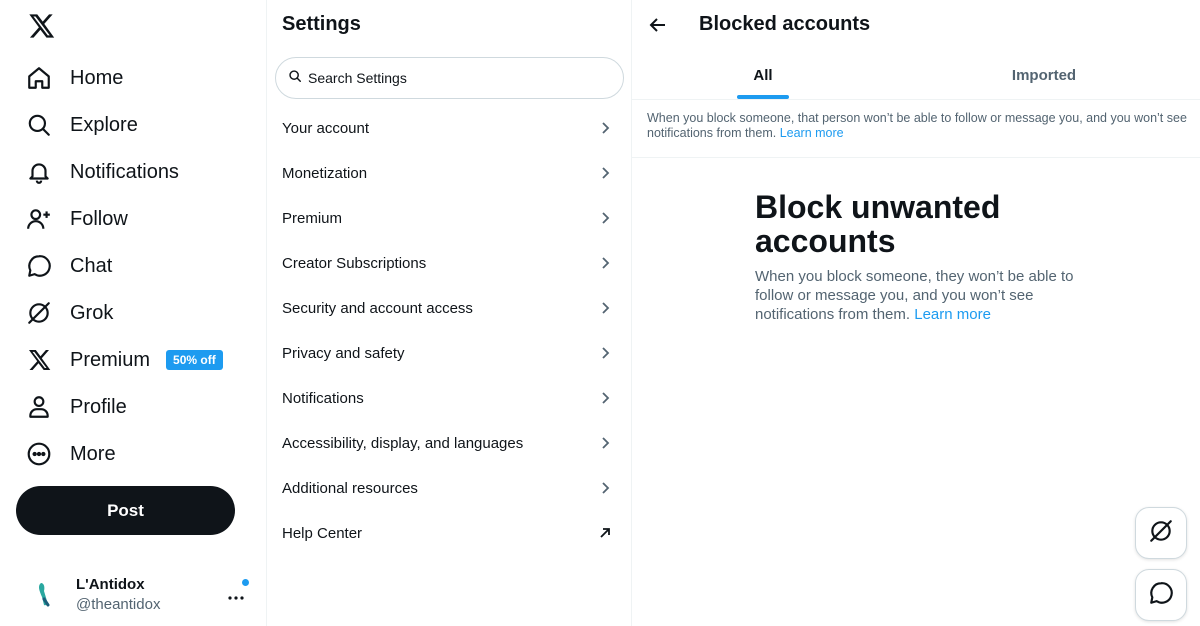 The height and width of the screenshot is (626, 1200). What do you see at coordinates (39, 172) in the screenshot?
I see `bell-icon` at bounding box center [39, 172].